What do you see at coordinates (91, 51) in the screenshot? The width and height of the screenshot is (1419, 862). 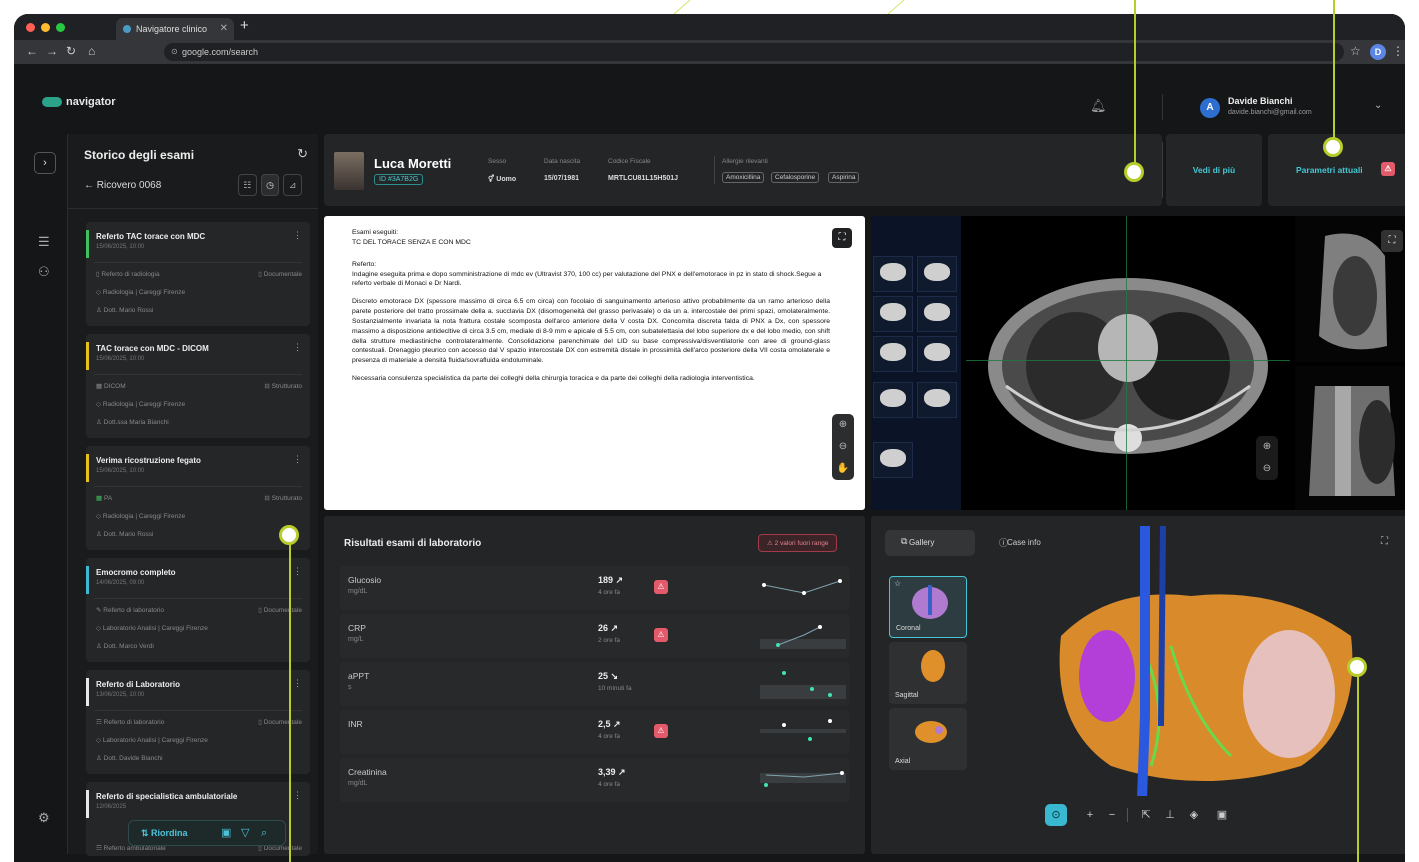 I see `home-icon: ⌂` at bounding box center [91, 51].